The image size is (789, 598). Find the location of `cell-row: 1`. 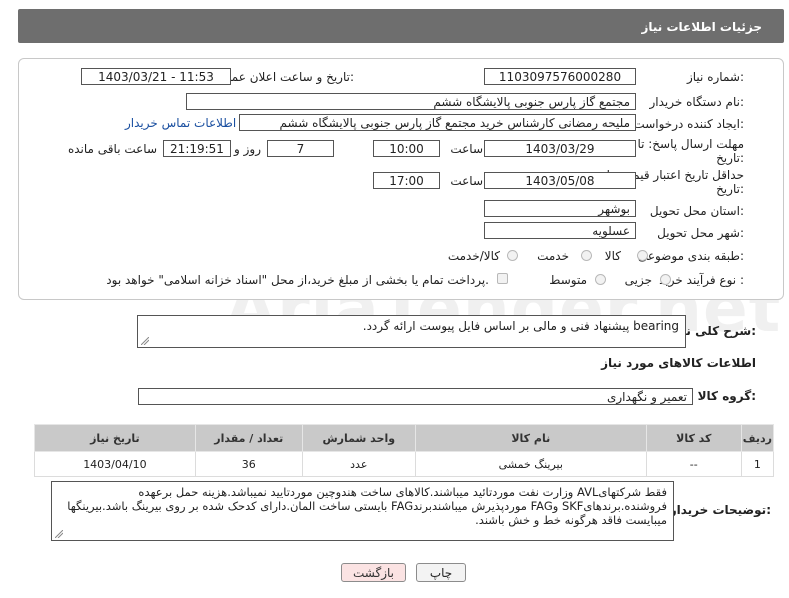

cell-row: 1 is located at coordinates (757, 464).